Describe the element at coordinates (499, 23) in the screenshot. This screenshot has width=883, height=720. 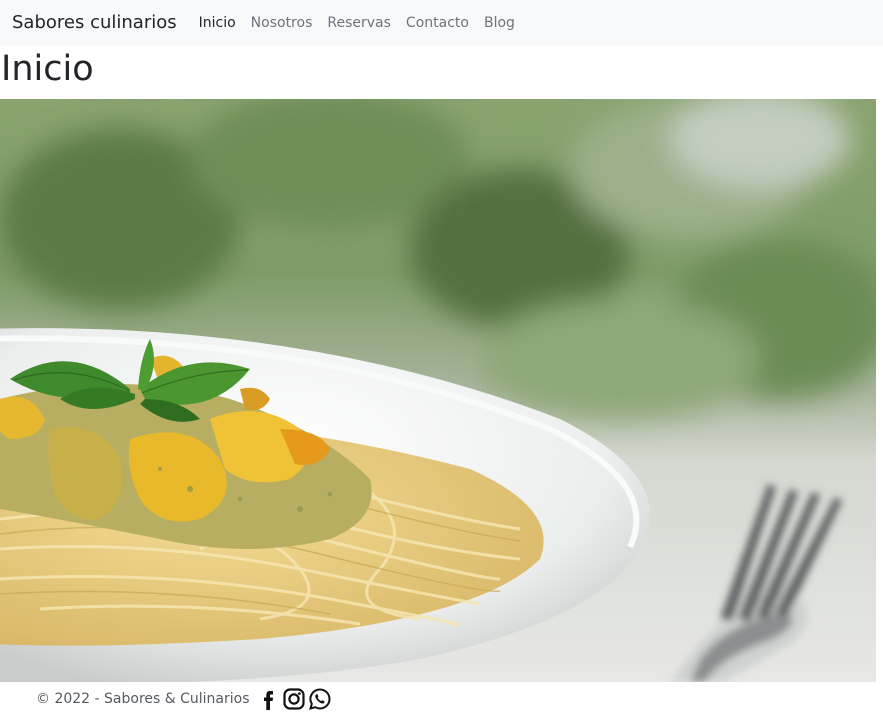
I see `nav-link-blog: Blog` at that location.